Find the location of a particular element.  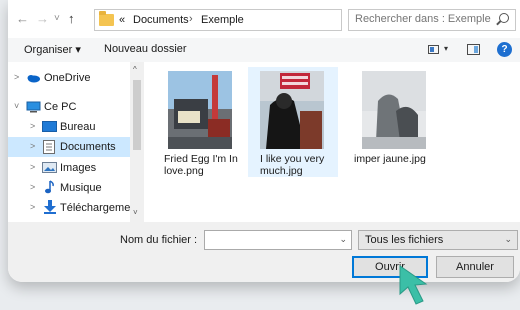

scroll-thumb is located at coordinates (137, 115).